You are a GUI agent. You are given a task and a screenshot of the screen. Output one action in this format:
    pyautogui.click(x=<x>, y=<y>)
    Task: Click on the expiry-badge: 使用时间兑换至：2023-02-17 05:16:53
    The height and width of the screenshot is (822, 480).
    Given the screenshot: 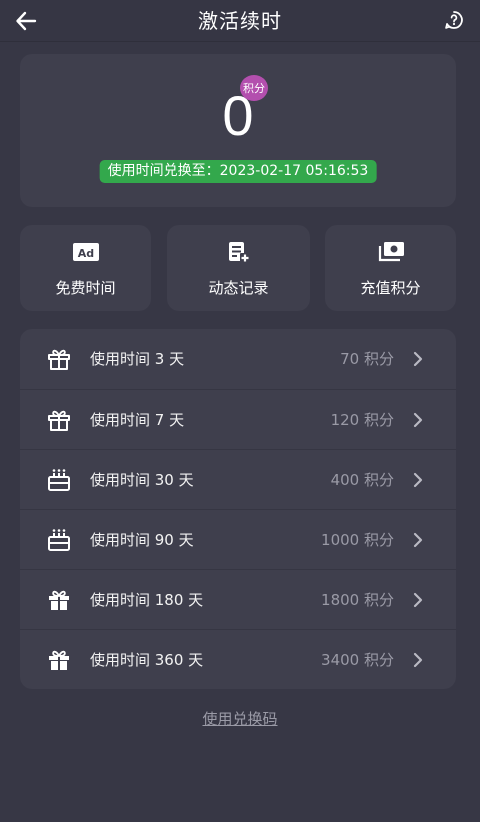 What is the action you would take?
    pyautogui.click(x=238, y=171)
    